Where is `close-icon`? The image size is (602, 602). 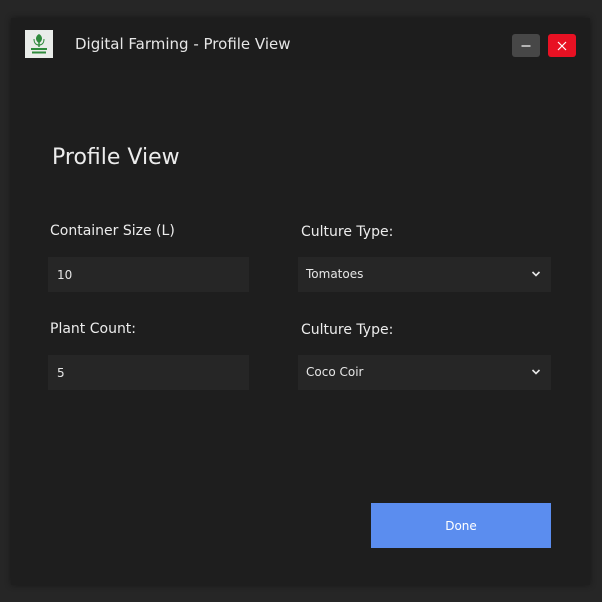 close-icon is located at coordinates (562, 45).